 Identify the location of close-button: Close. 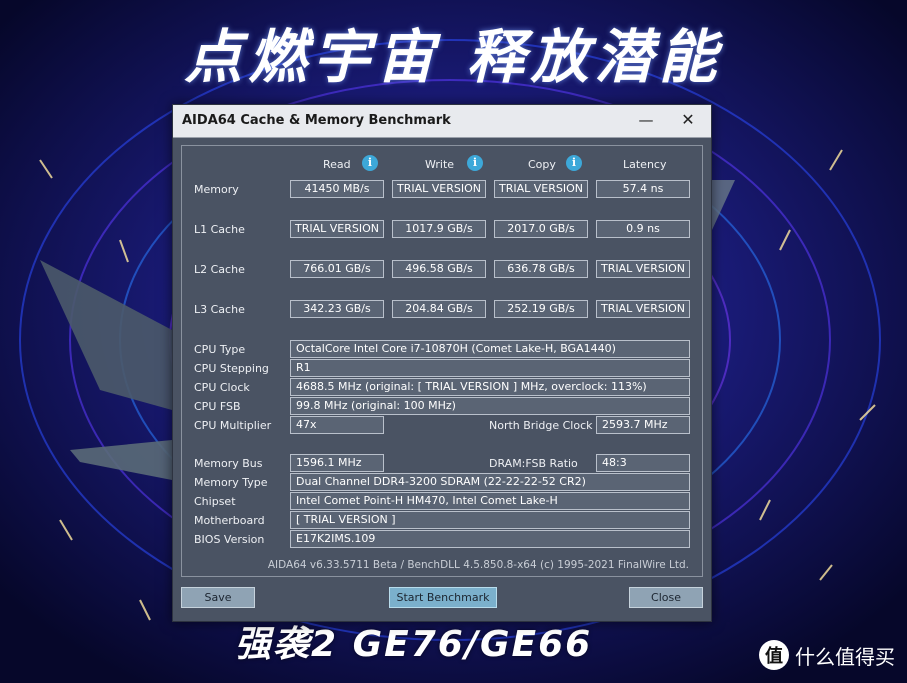
(666, 597).